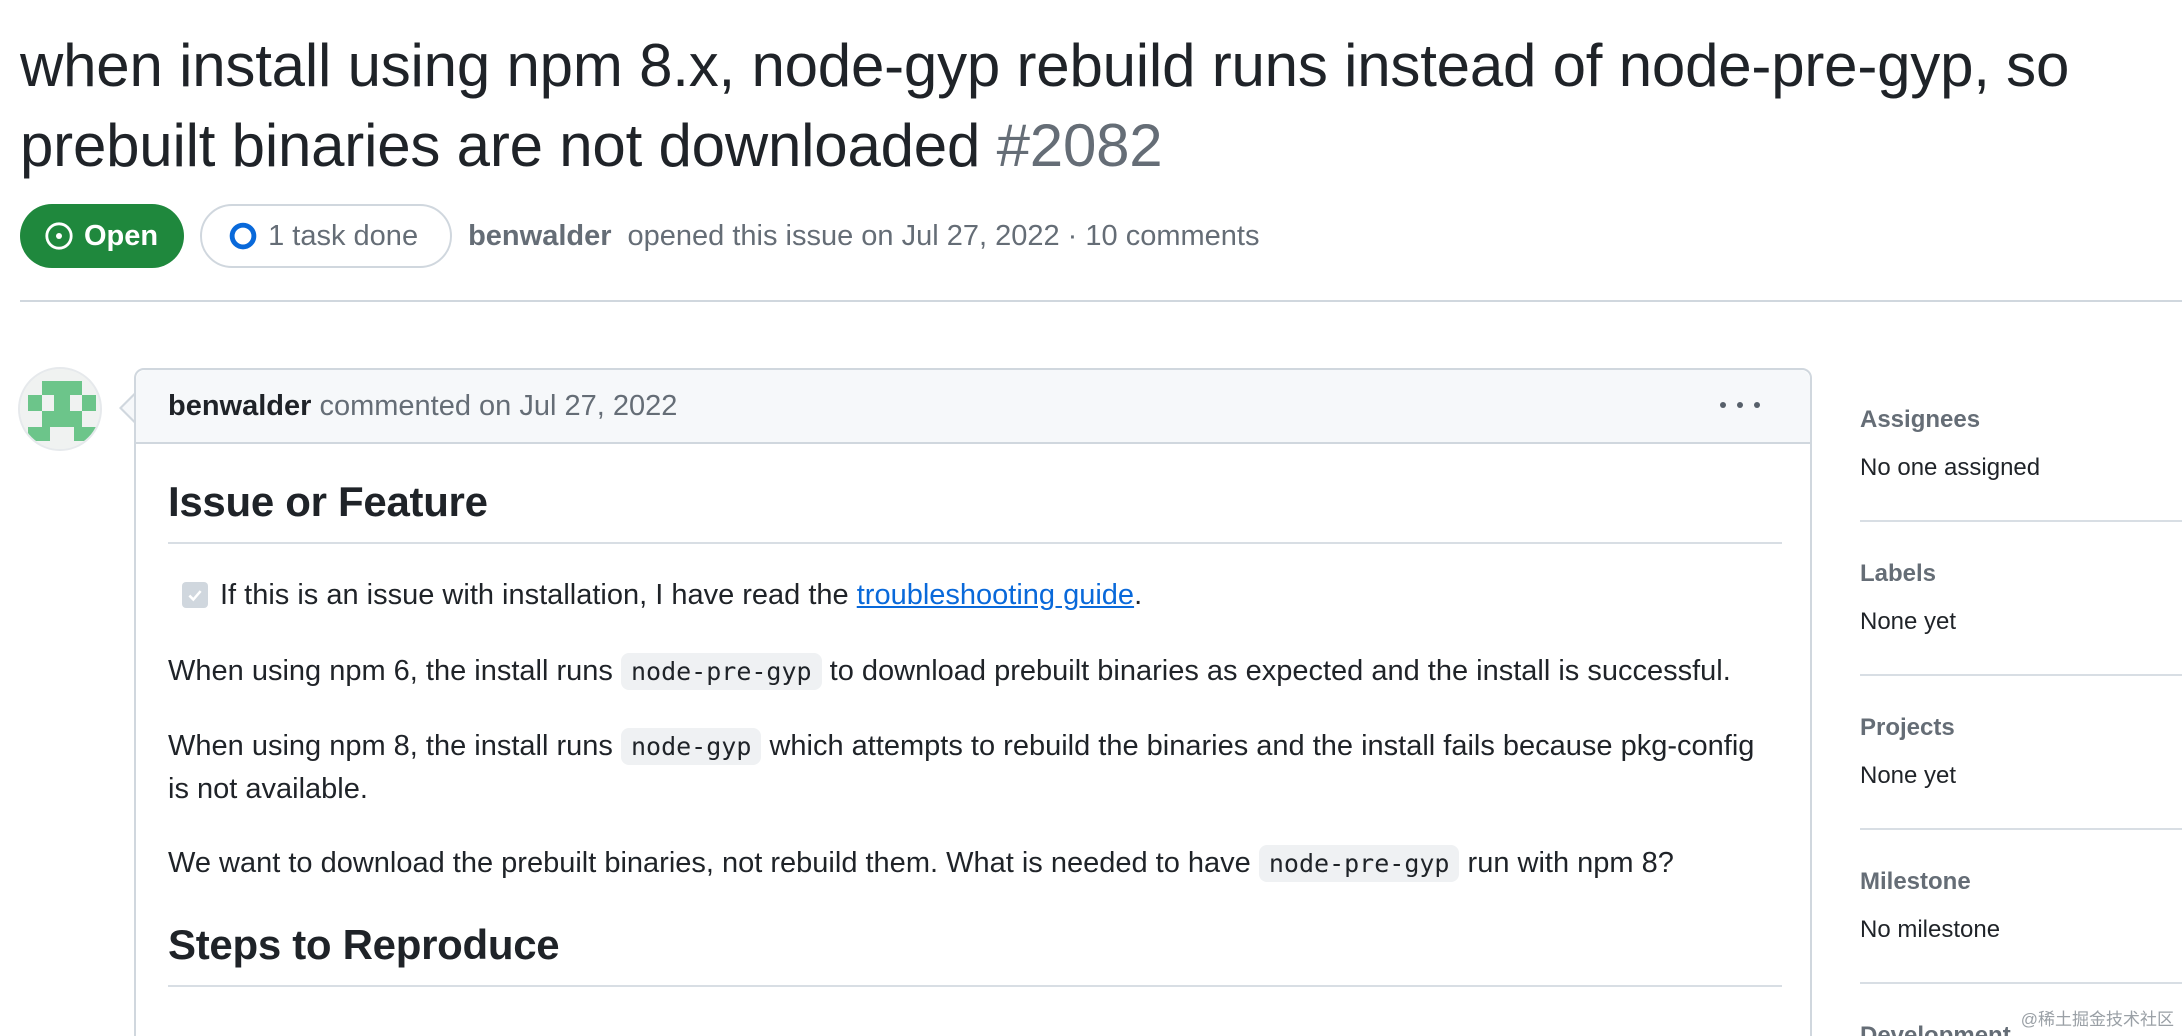  Describe the element at coordinates (2021, 599) in the screenshot. I see `sidebar-labels: Labels None yet` at that location.